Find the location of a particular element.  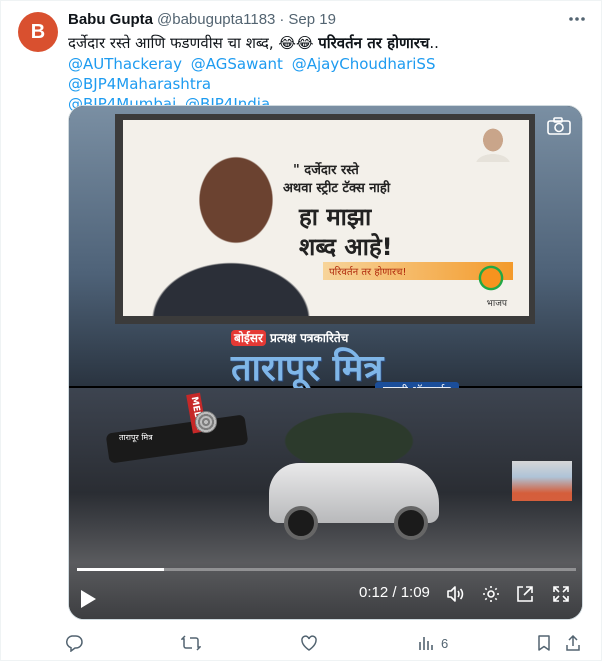

share-button is located at coordinates (573, 643).